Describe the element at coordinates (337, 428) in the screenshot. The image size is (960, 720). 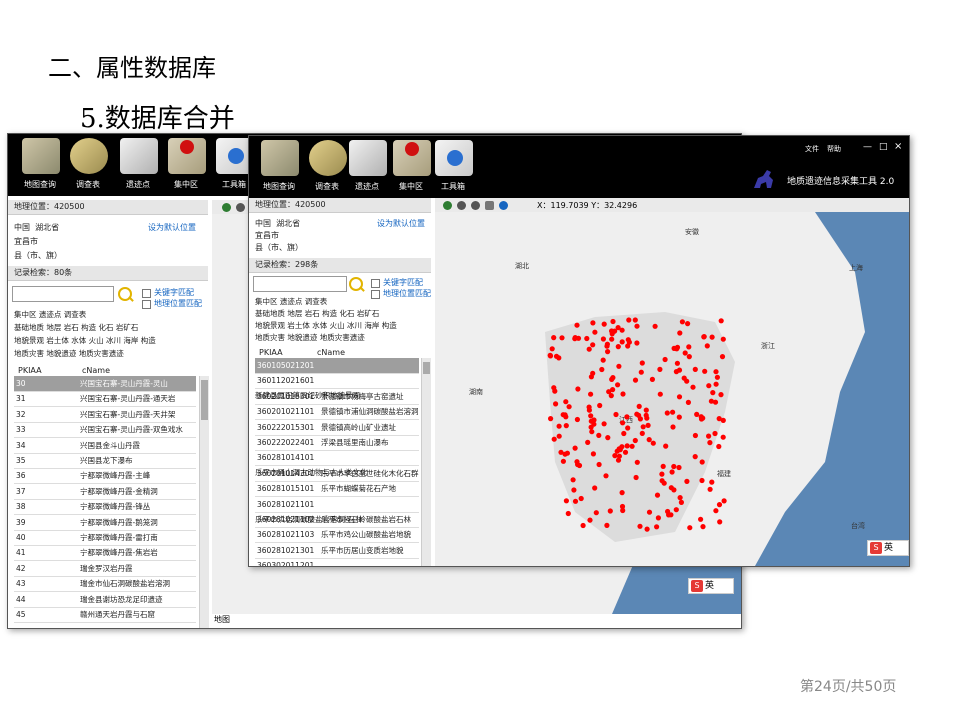
I see `table-row: 360222015301 景德镇高岭山矿业遗址` at that location.